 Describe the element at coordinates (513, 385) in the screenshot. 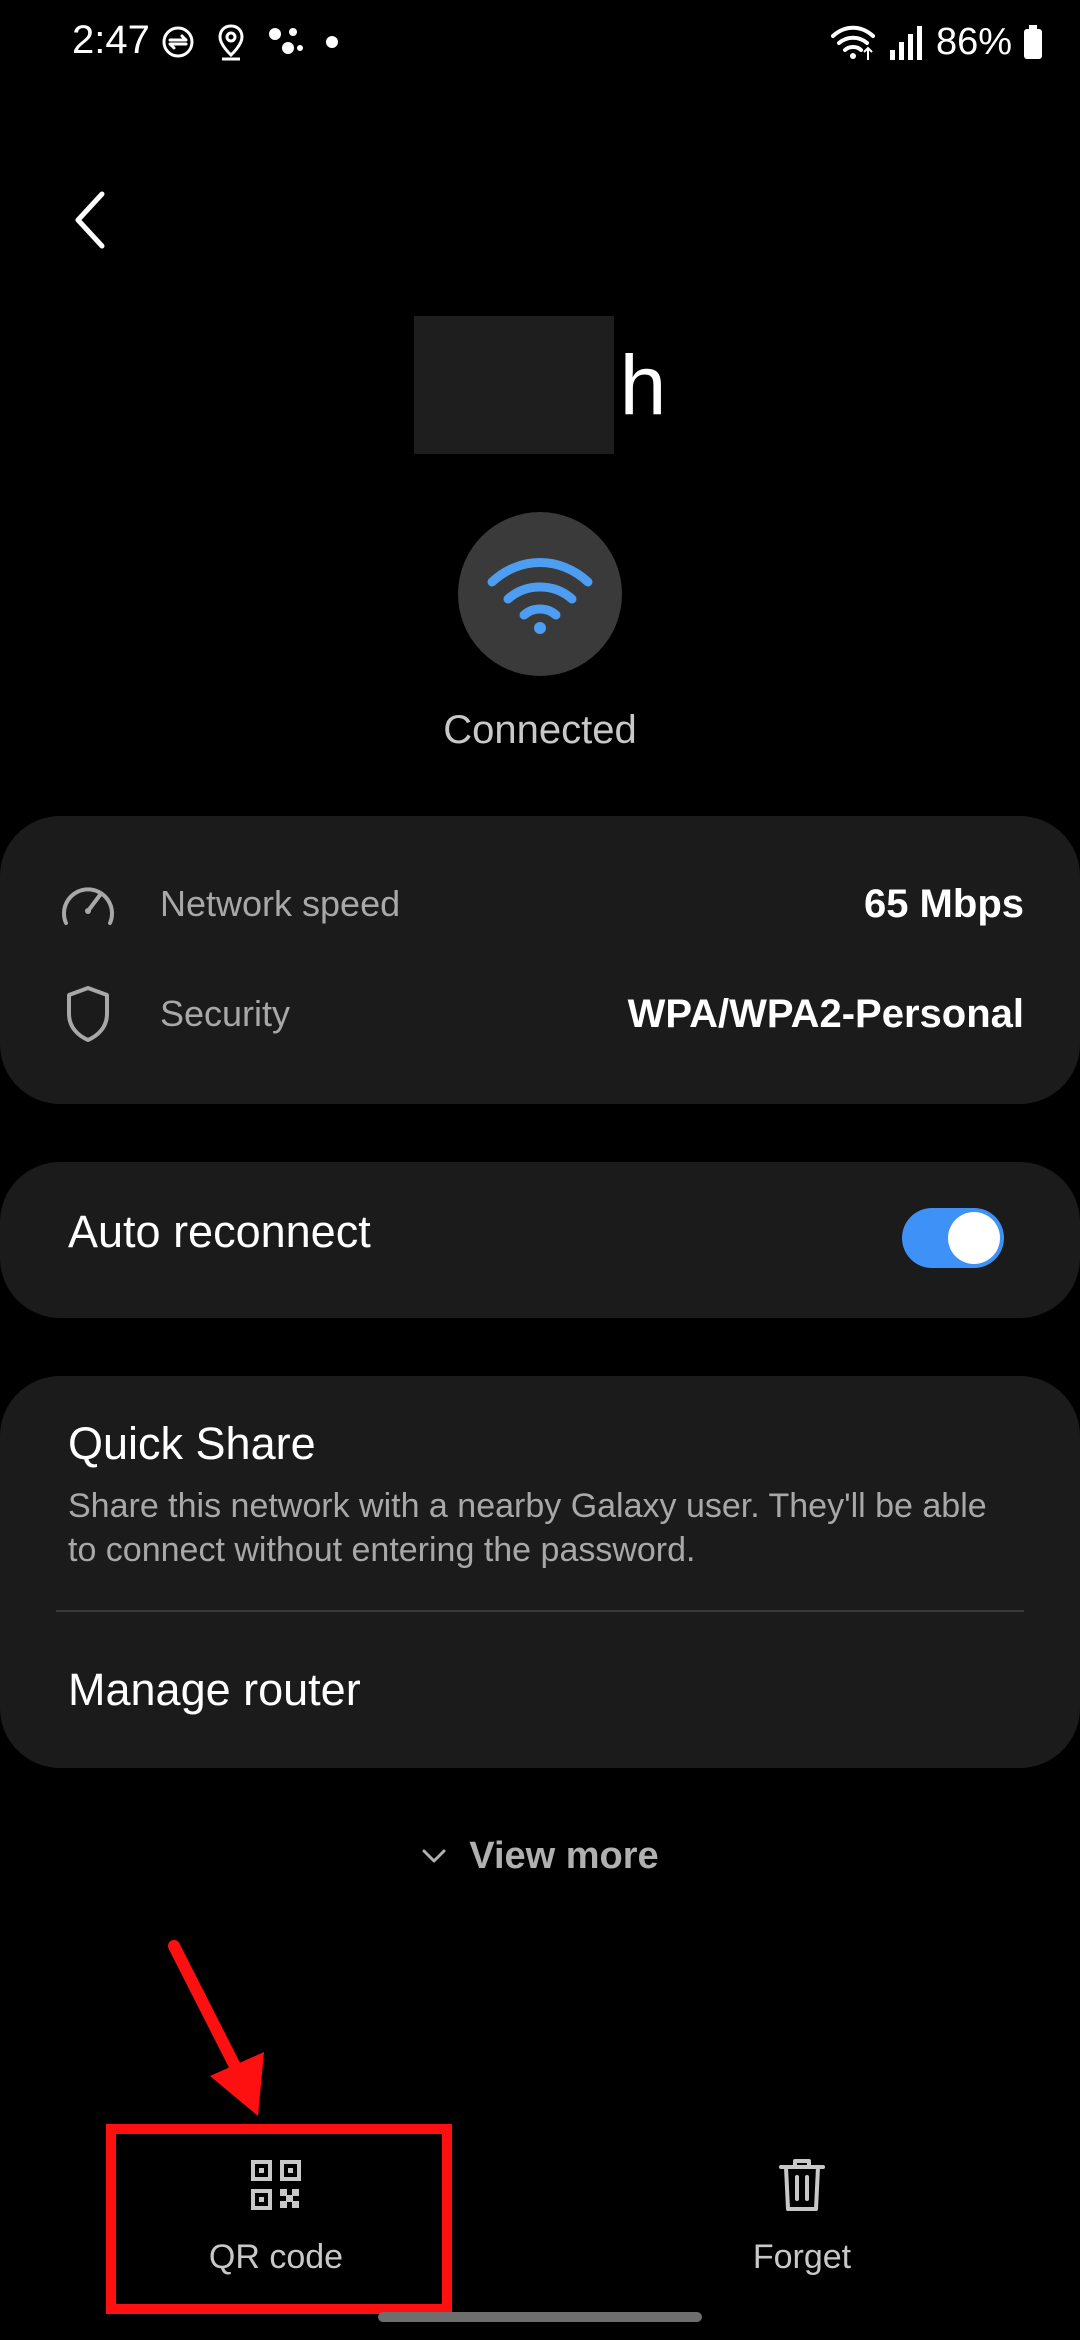

I see `redacted-network-name` at that location.